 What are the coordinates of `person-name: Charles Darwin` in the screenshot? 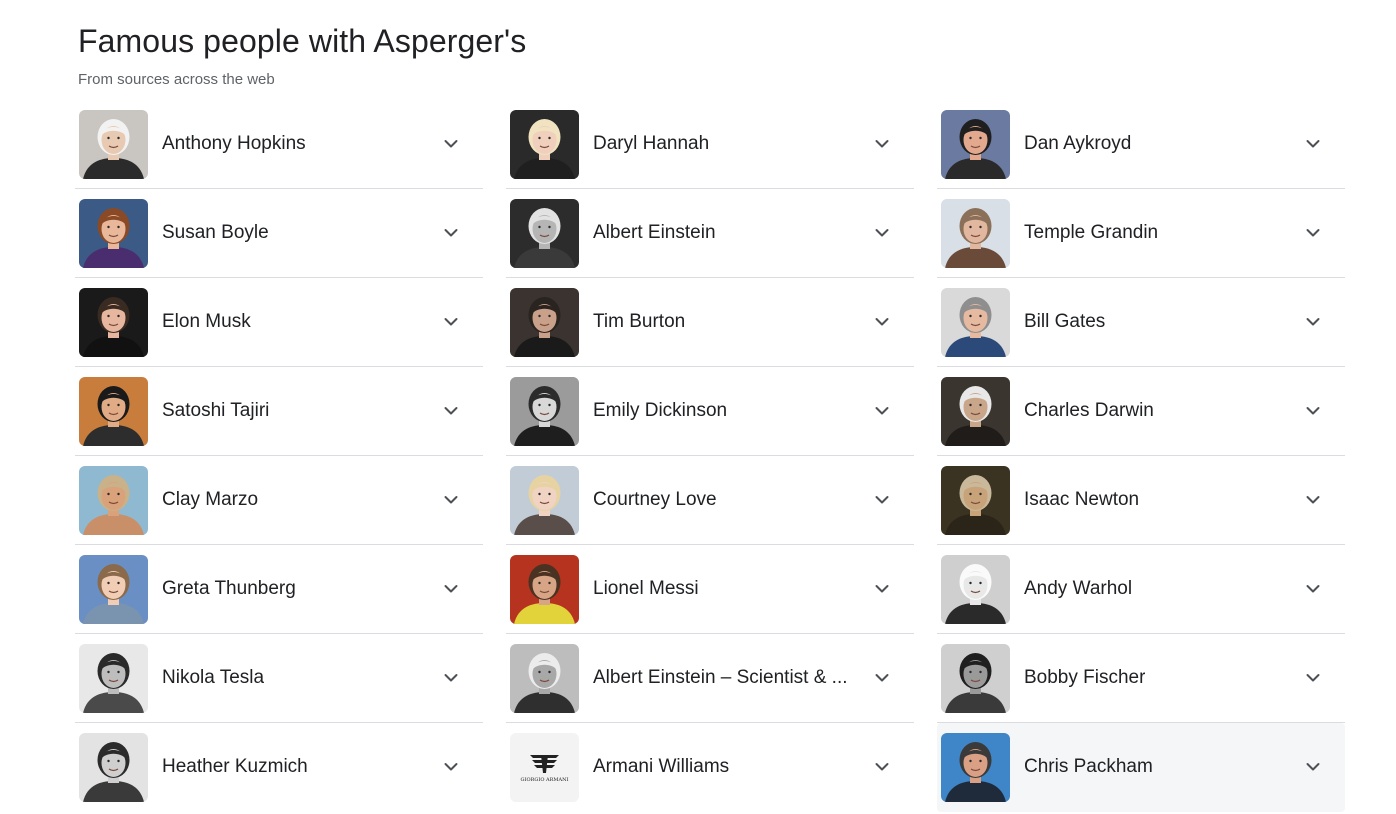 It's located at (1154, 411).